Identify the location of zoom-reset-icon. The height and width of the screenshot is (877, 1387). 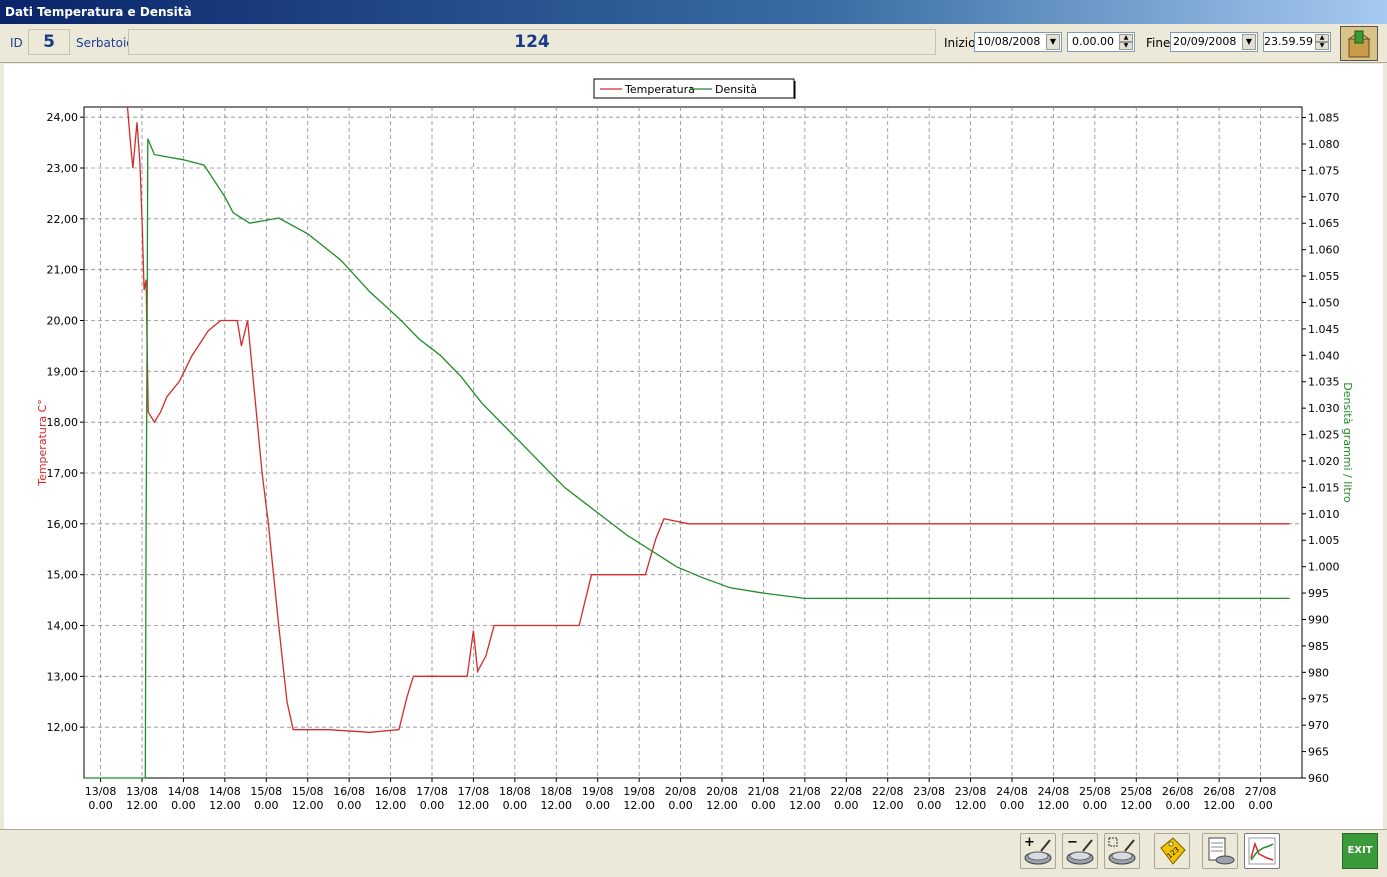
(1122, 851).